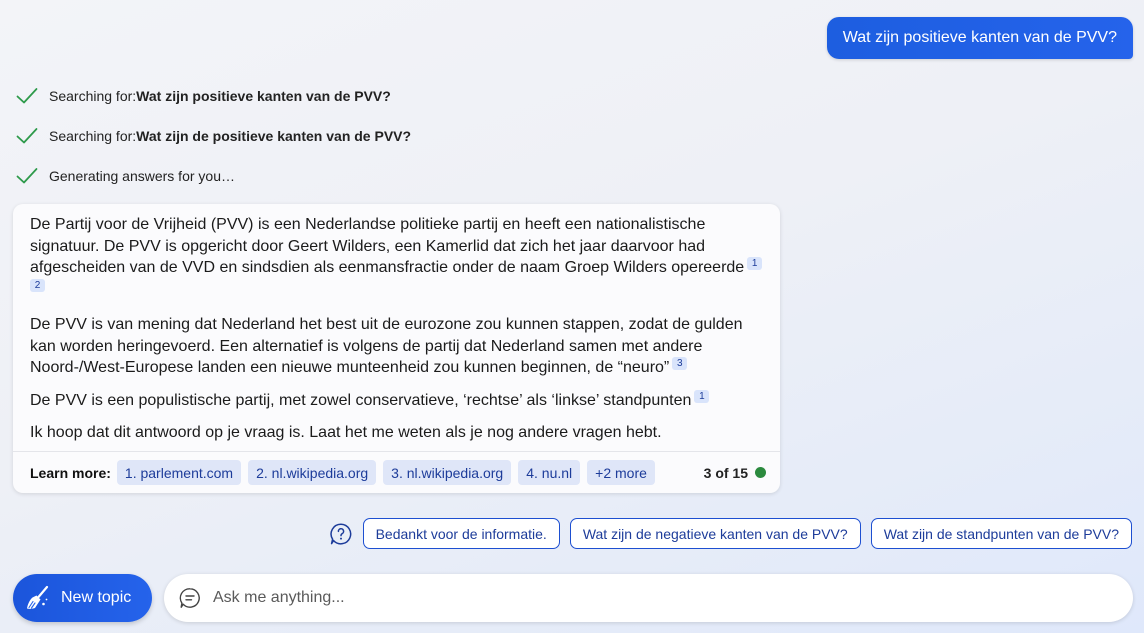 The height and width of the screenshot is (633, 1144). I want to click on response-counter-text: 3 of 15, so click(725, 472).